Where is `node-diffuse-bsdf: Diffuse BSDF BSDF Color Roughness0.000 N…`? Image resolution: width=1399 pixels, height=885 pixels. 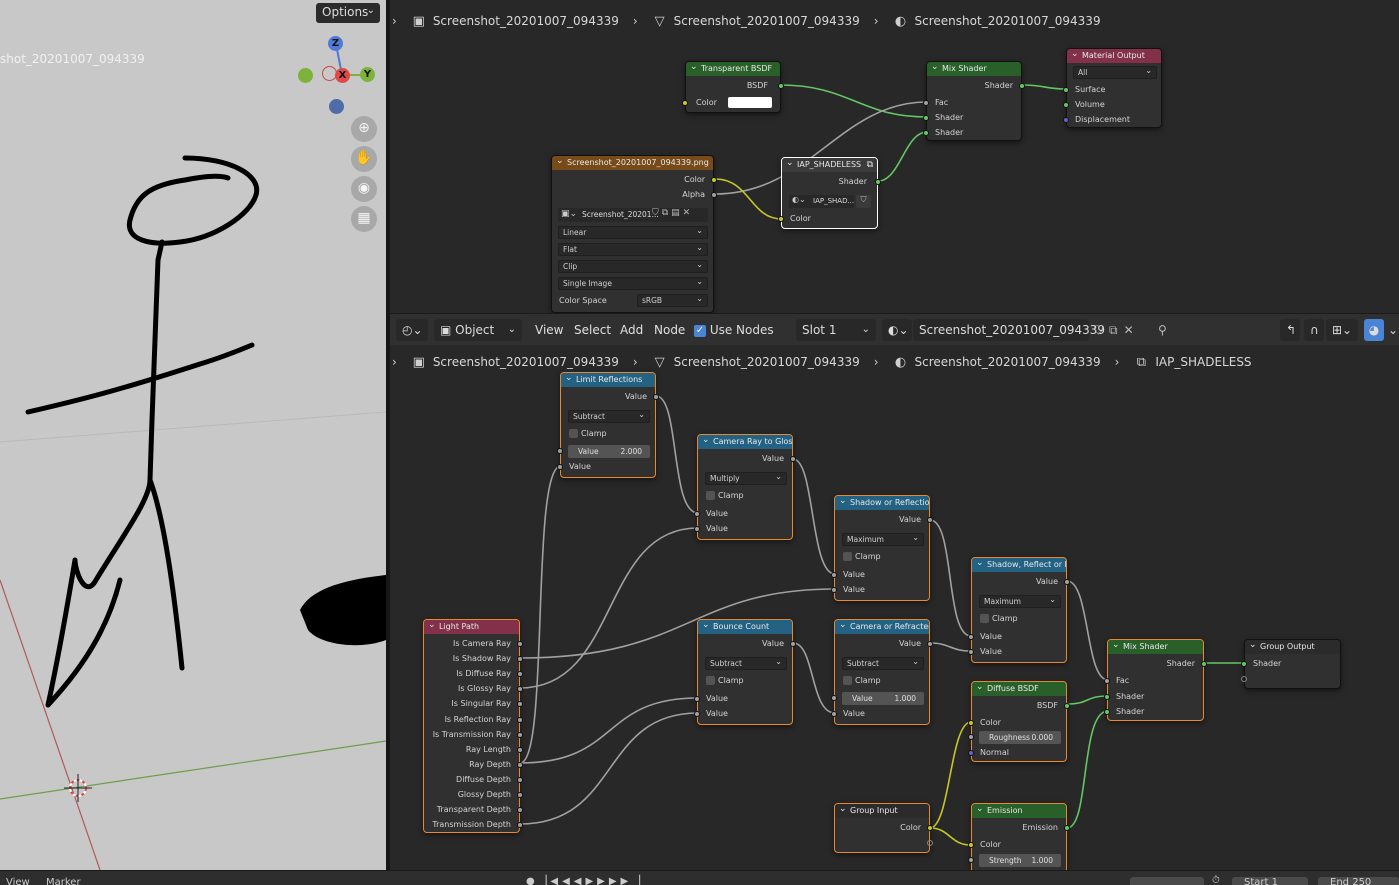
node-diffuse-bsdf: Diffuse BSDF BSDF Color Roughness0.000 N… is located at coordinates (1019, 721).